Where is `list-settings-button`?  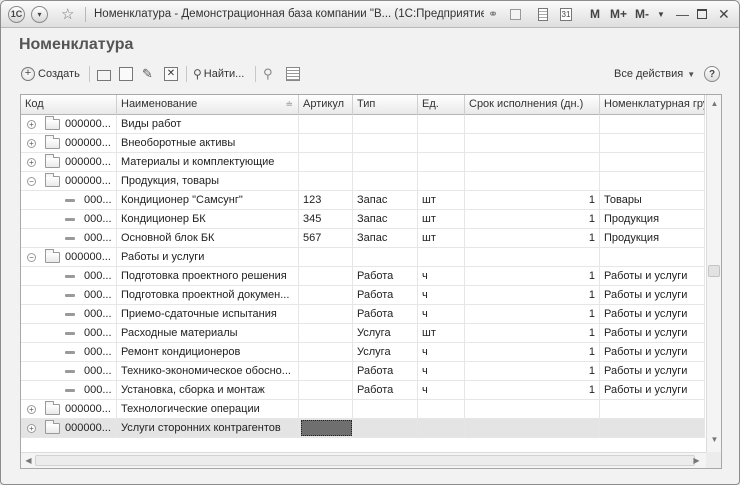 list-settings-button is located at coordinates (294, 74).